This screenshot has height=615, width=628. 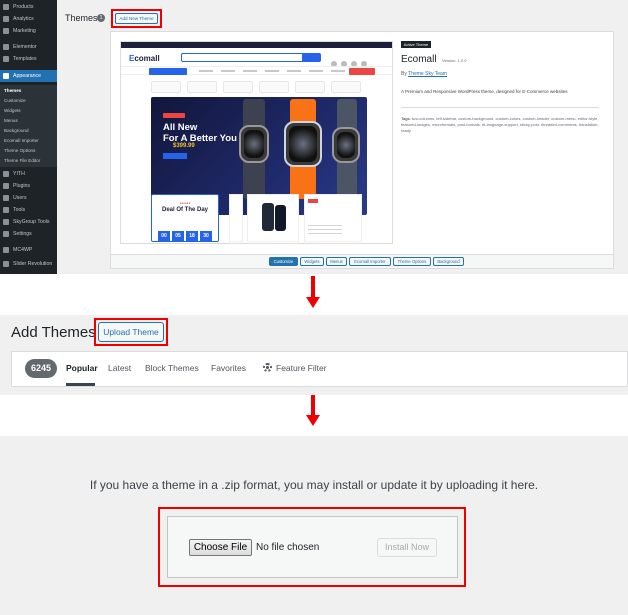 I want to click on deal-timer: 00 05 18 30, so click(x=186, y=233).